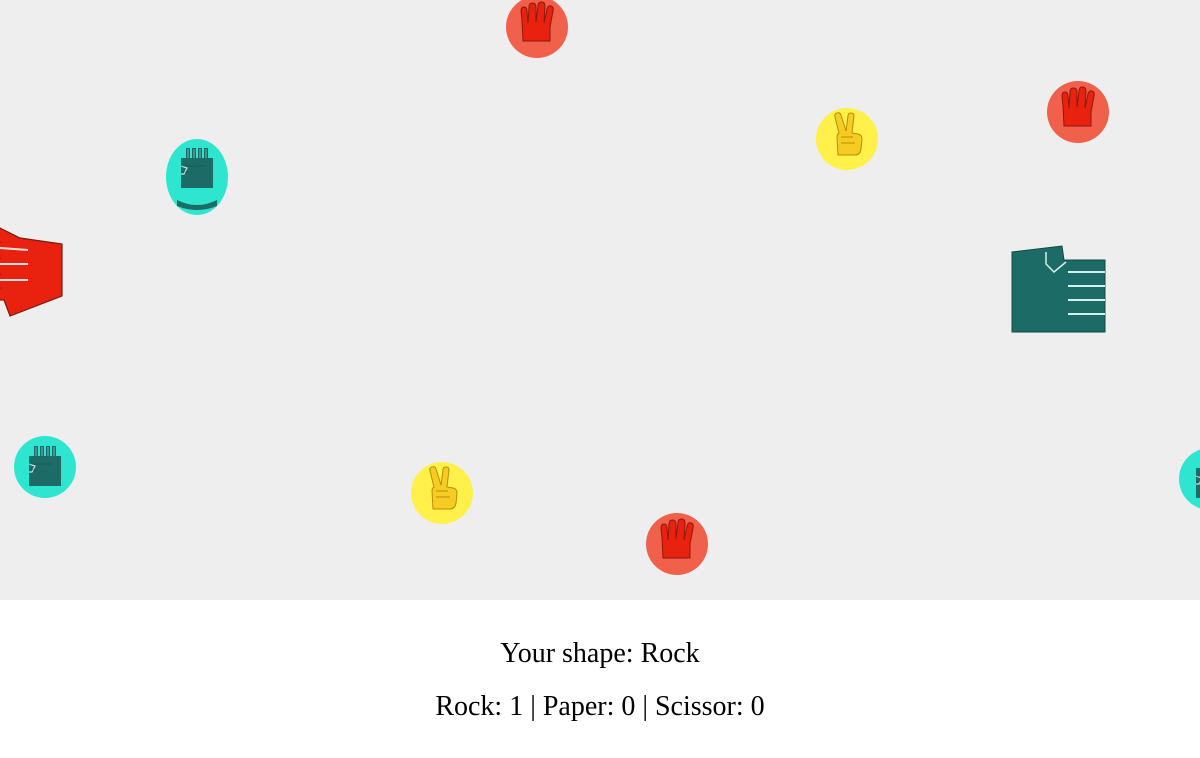 This screenshot has height=758, width=1200. I want to click on current-shape-line: Your shape: Rock, so click(600, 654).